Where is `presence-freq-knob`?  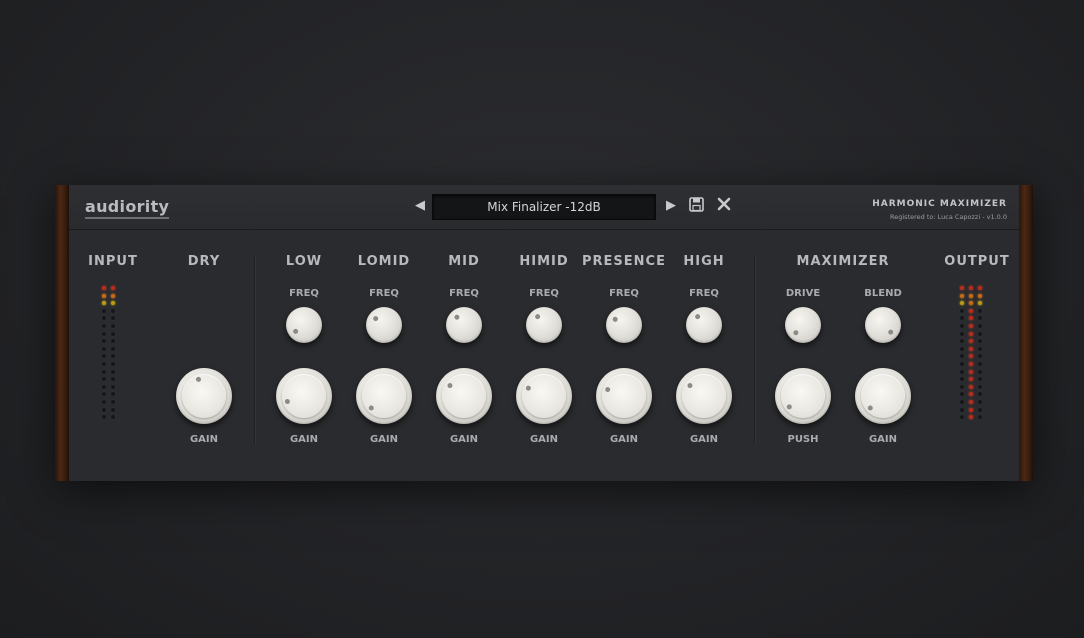
presence-freq-knob is located at coordinates (624, 325).